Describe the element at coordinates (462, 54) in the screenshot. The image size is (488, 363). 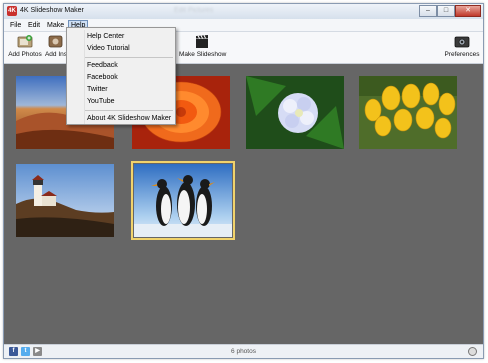
I see `preferences-label: Preferences` at that location.